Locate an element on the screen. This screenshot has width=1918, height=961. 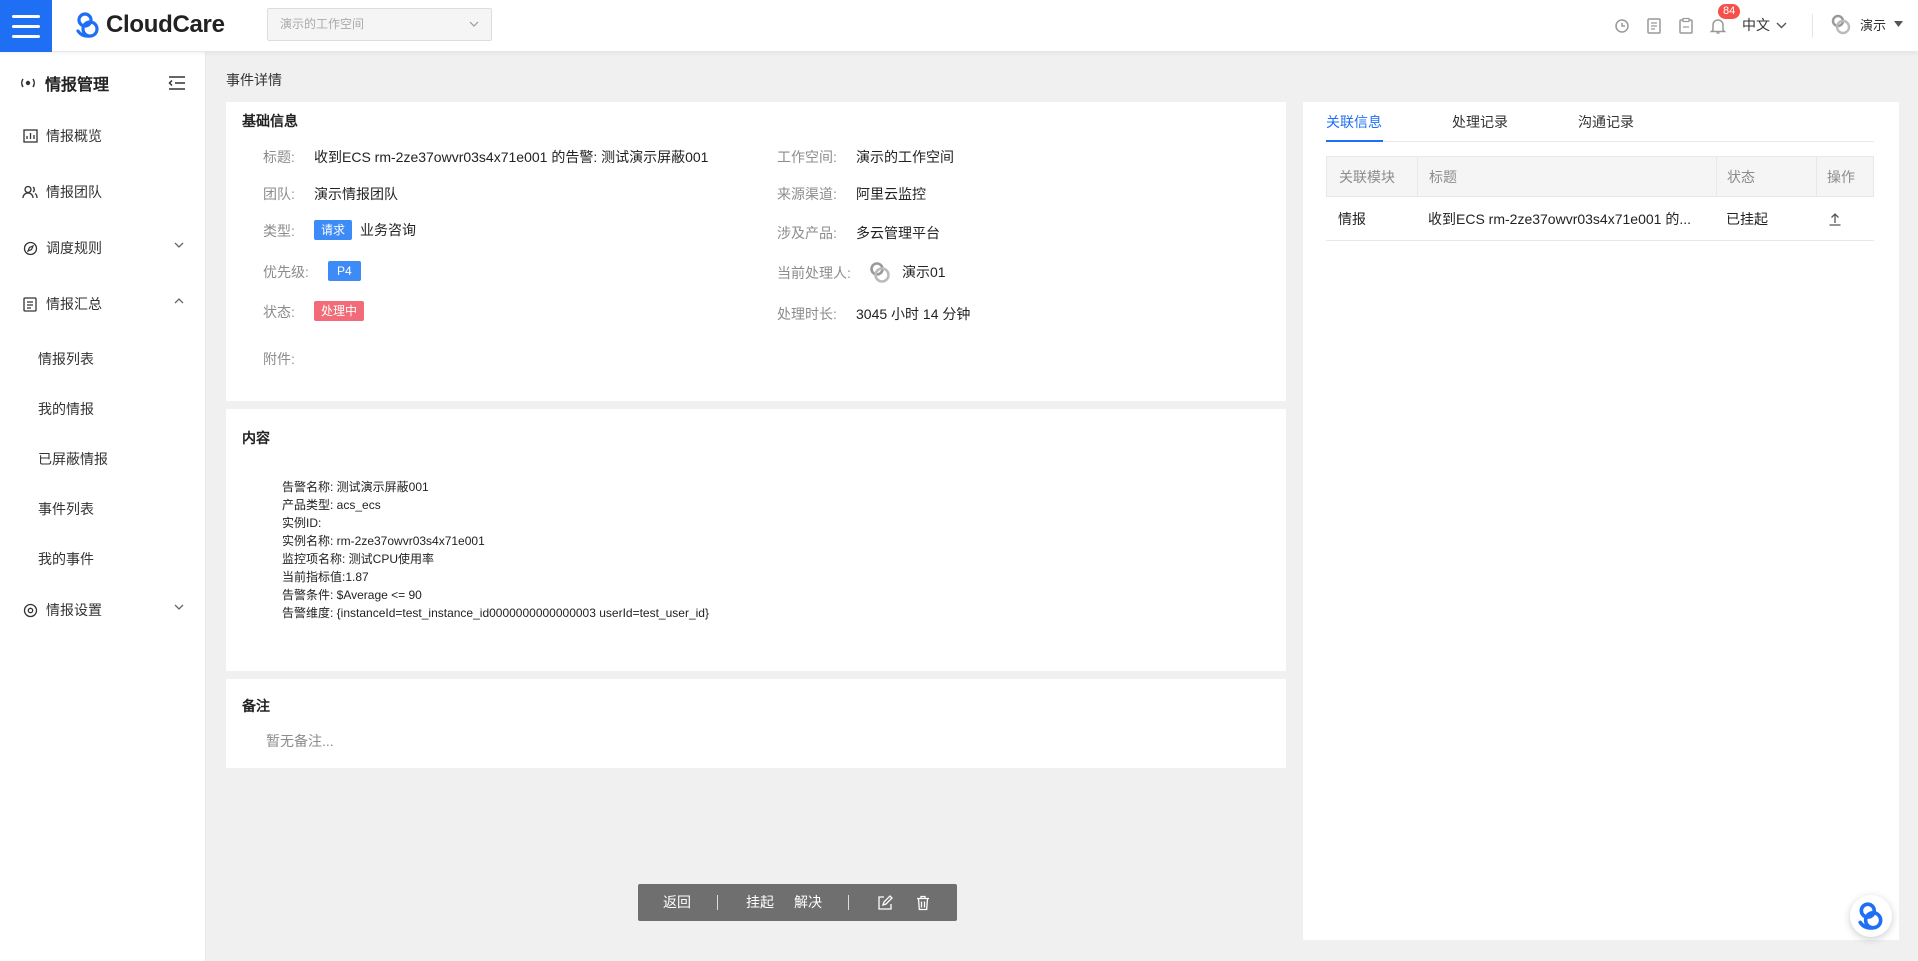
cell-action is located at coordinates (1835, 218).